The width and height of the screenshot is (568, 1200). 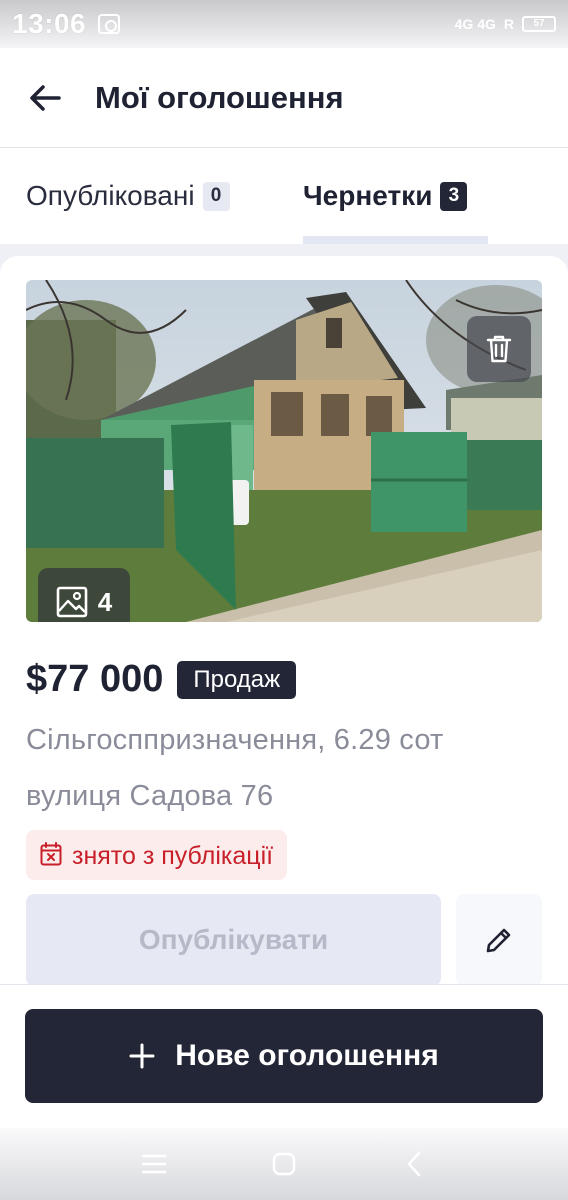 I want to click on deal-type-badge: Продаж, so click(x=237, y=679).